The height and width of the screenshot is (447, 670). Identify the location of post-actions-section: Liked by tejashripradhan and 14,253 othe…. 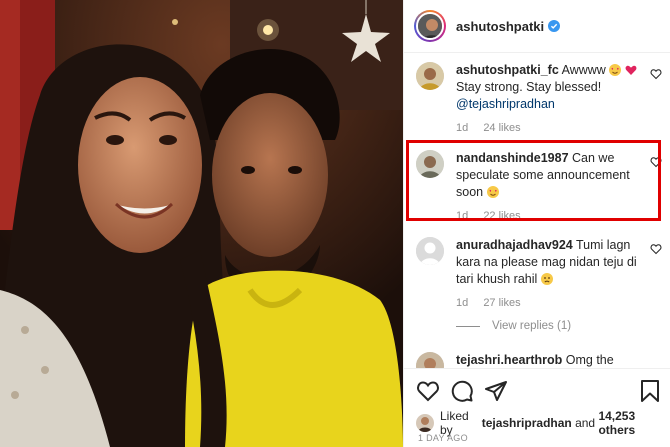
(537, 407).